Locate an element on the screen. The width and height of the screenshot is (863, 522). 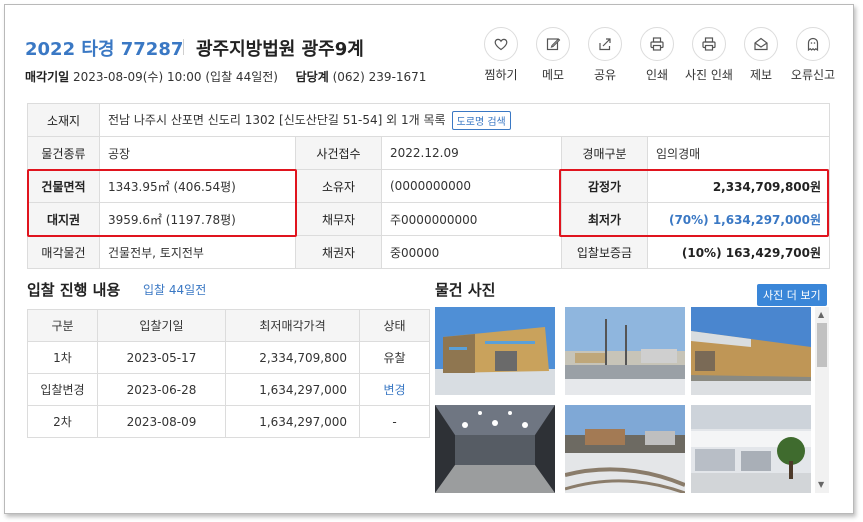
received-label: 사건접수 is located at coordinates (338, 153).